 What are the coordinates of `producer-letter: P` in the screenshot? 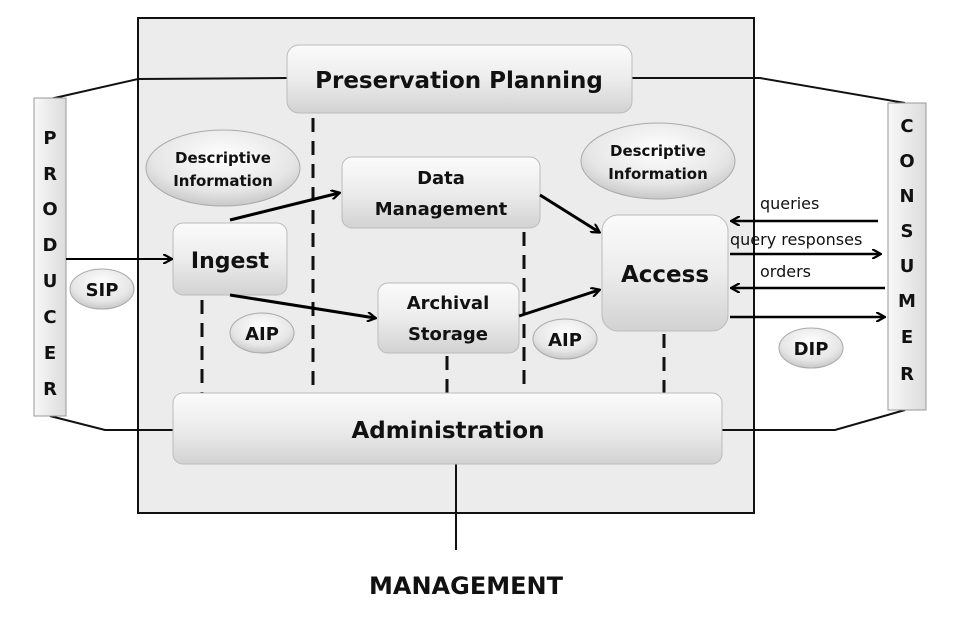 It's located at (49, 138).